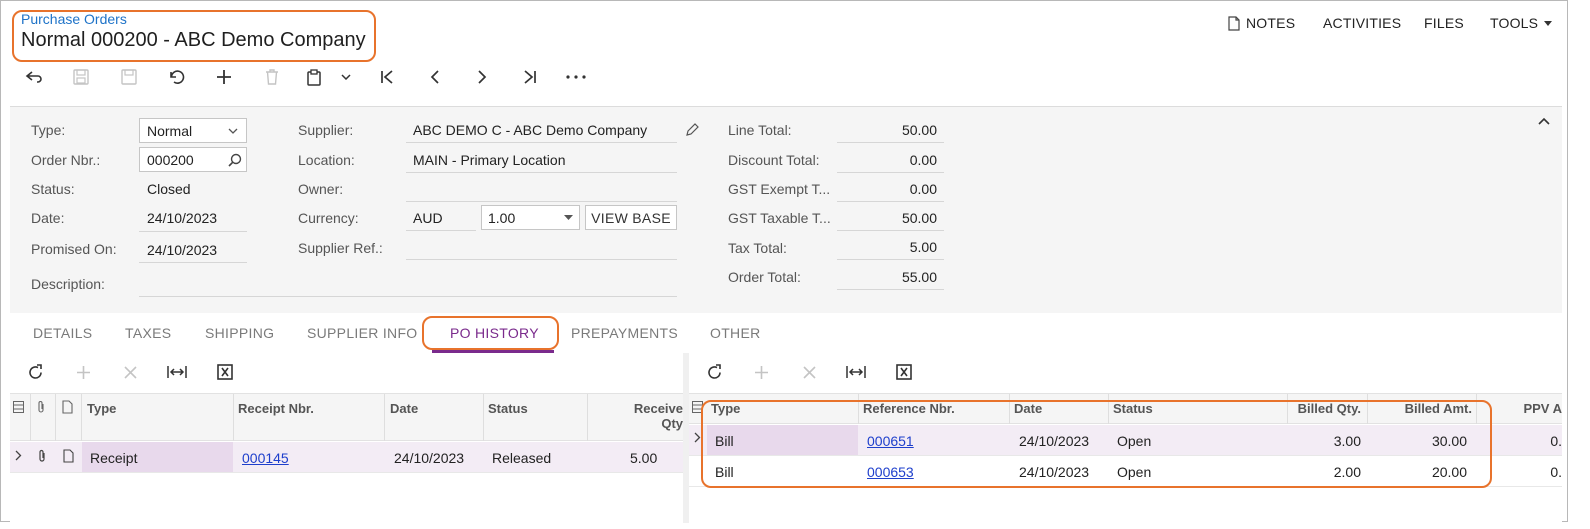  Describe the element at coordinates (760, 130) in the screenshot. I see `line-total-label: Line Total:` at that location.